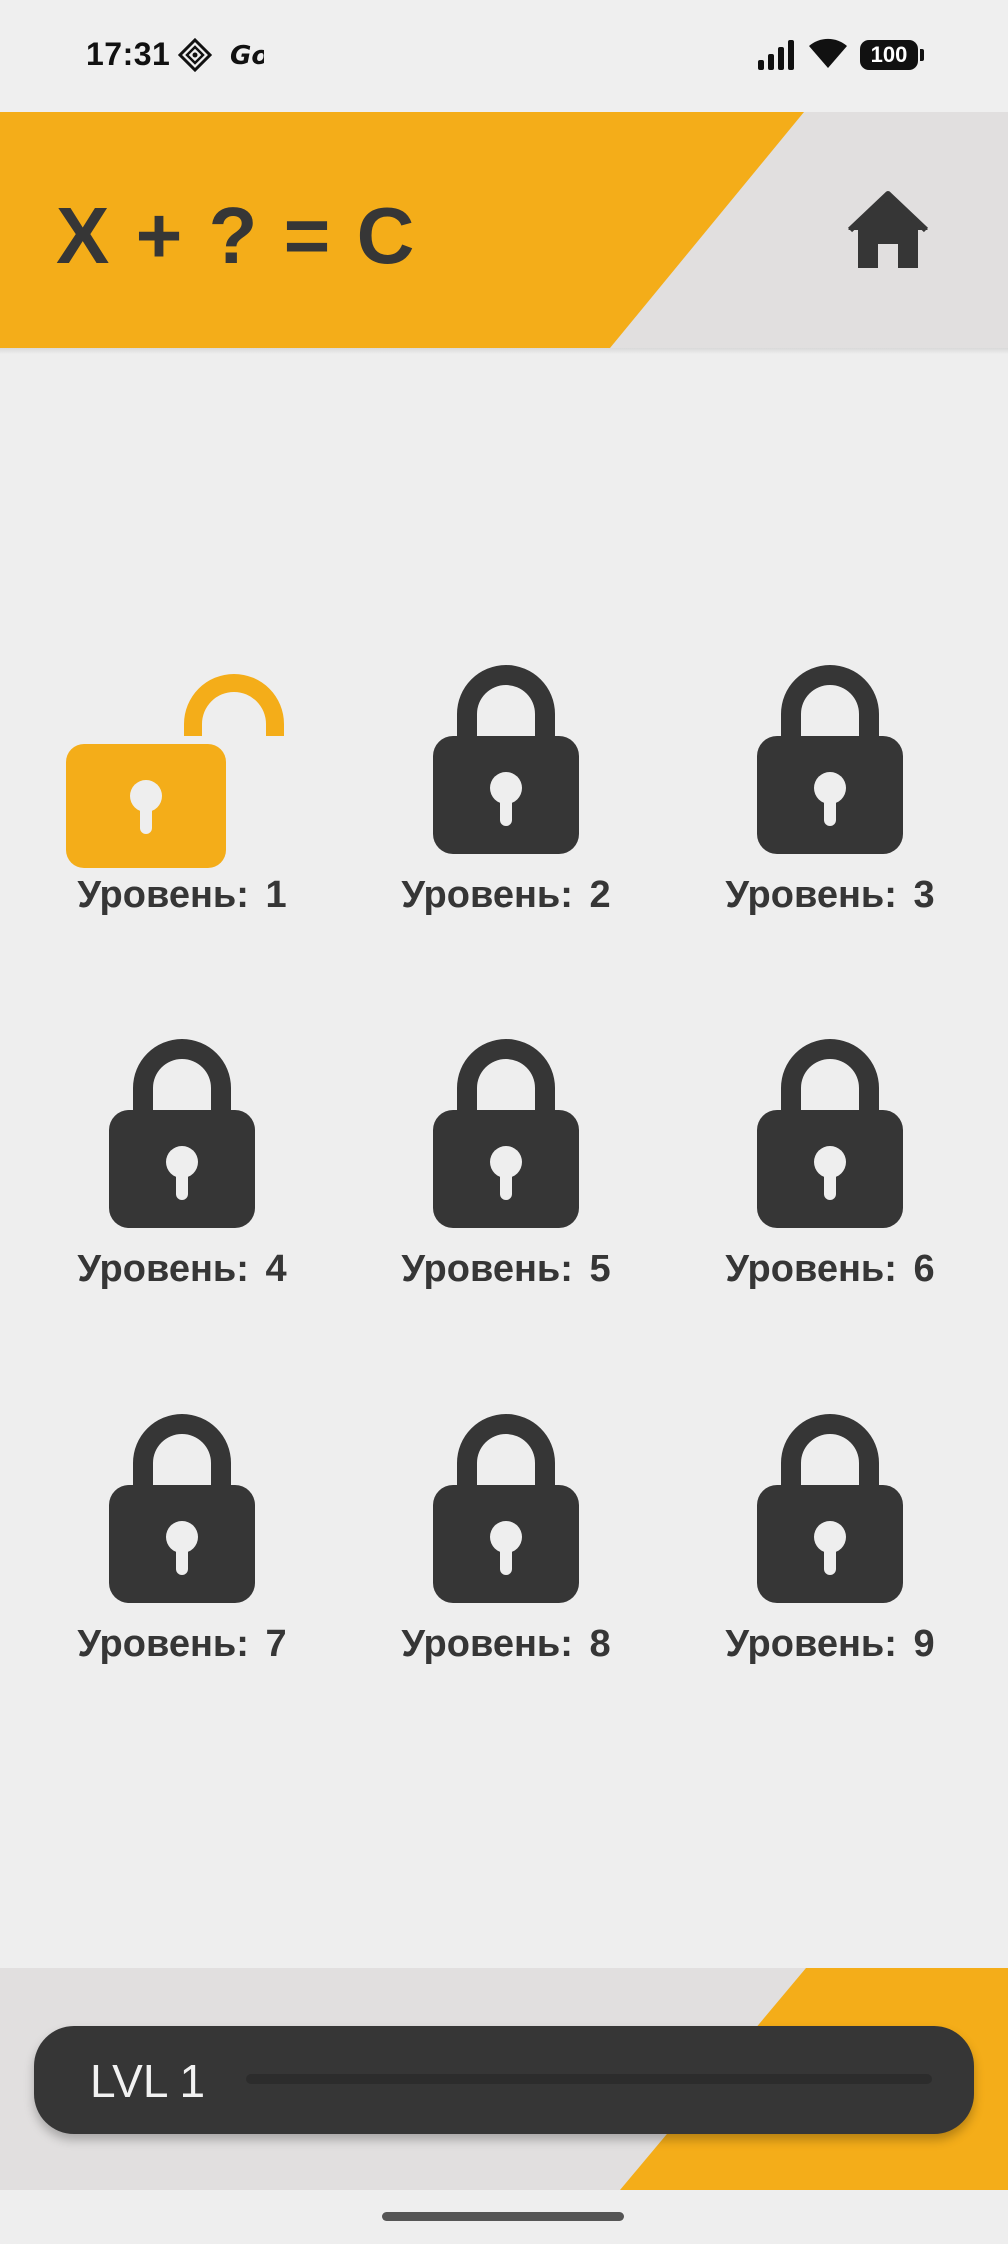  I want to click on level-9-button: Уровень: 9, so click(830, 1559).